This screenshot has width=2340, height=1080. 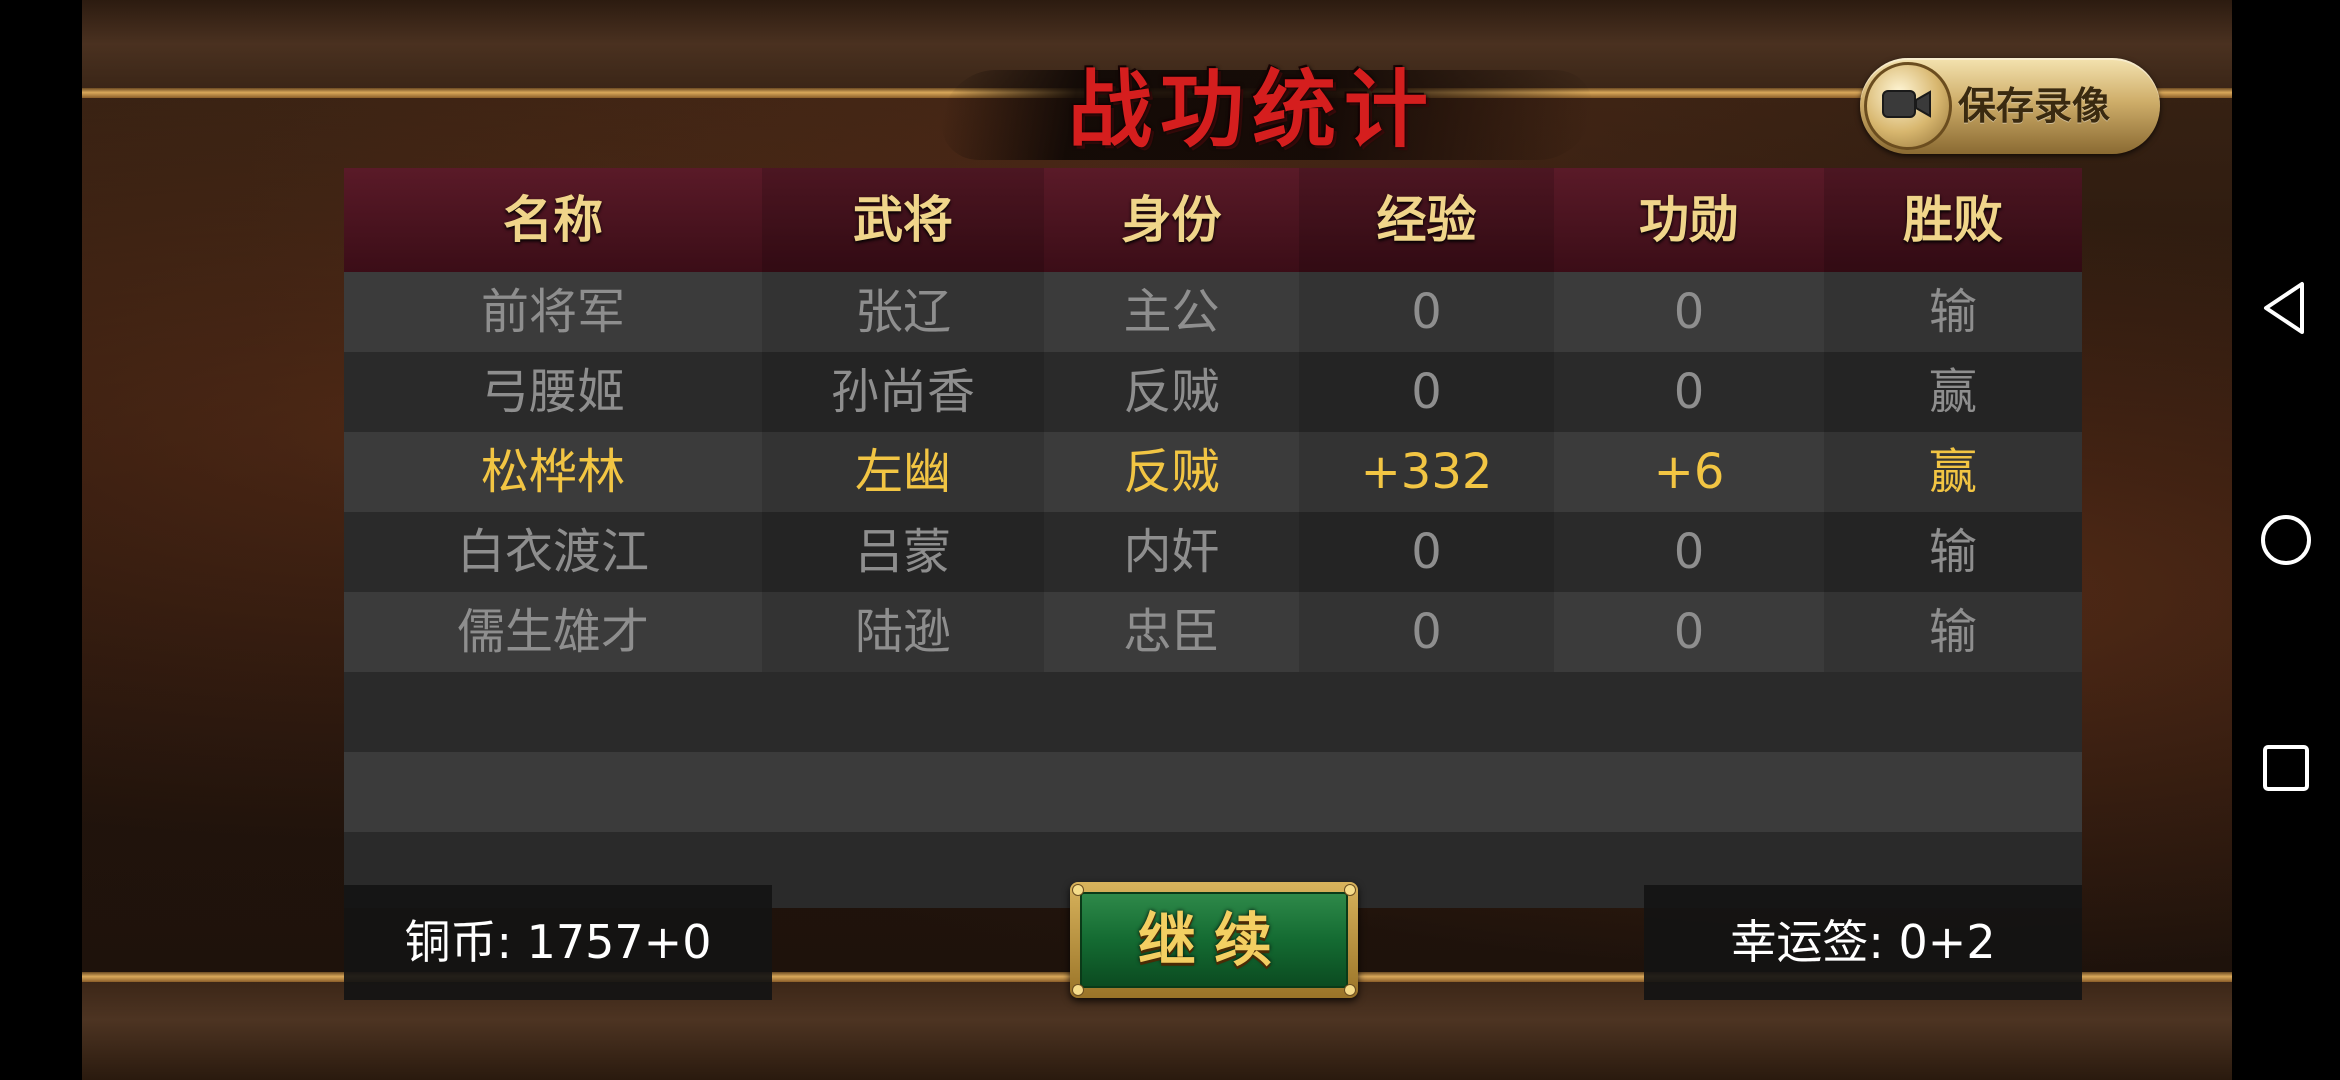 I want to click on coins-text: 铜币: 1757+0, so click(x=558, y=942).